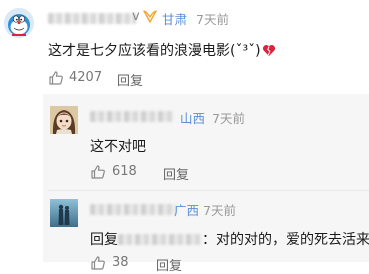  I want to click on like-count: 618, so click(124, 171).